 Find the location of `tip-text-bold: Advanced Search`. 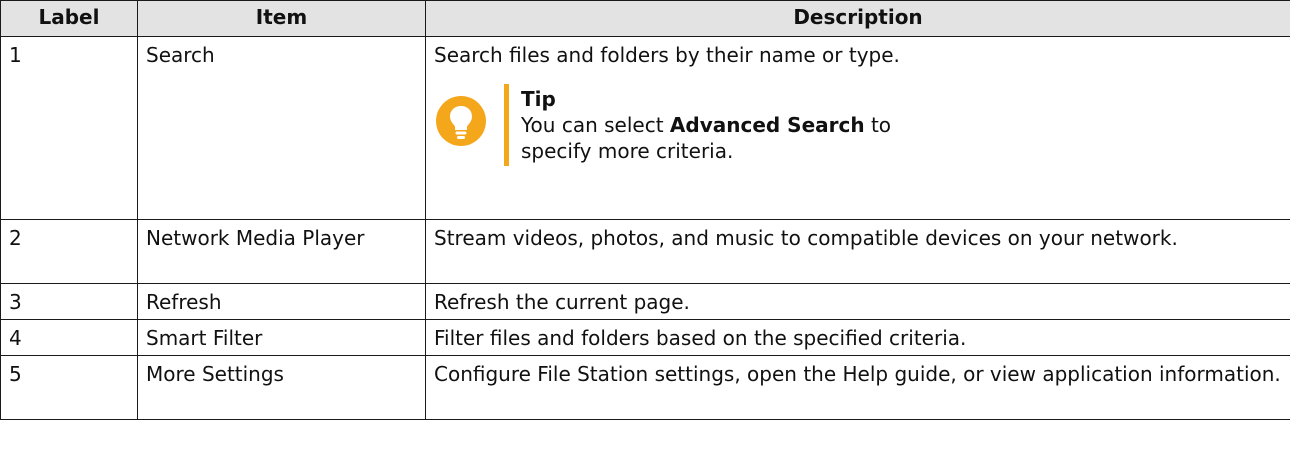

tip-text-bold: Advanced Search is located at coordinates (767, 125).